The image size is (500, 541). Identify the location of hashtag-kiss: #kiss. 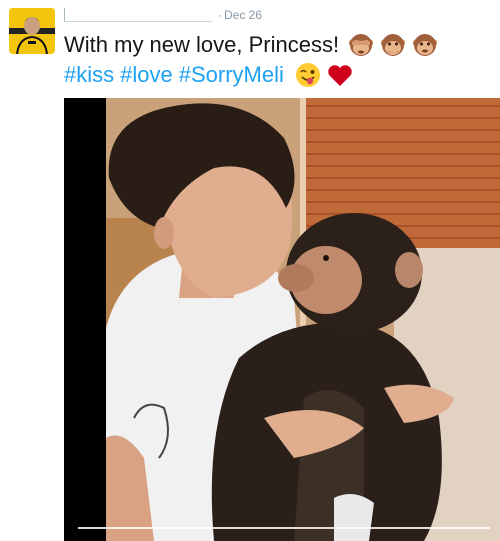
(89, 75).